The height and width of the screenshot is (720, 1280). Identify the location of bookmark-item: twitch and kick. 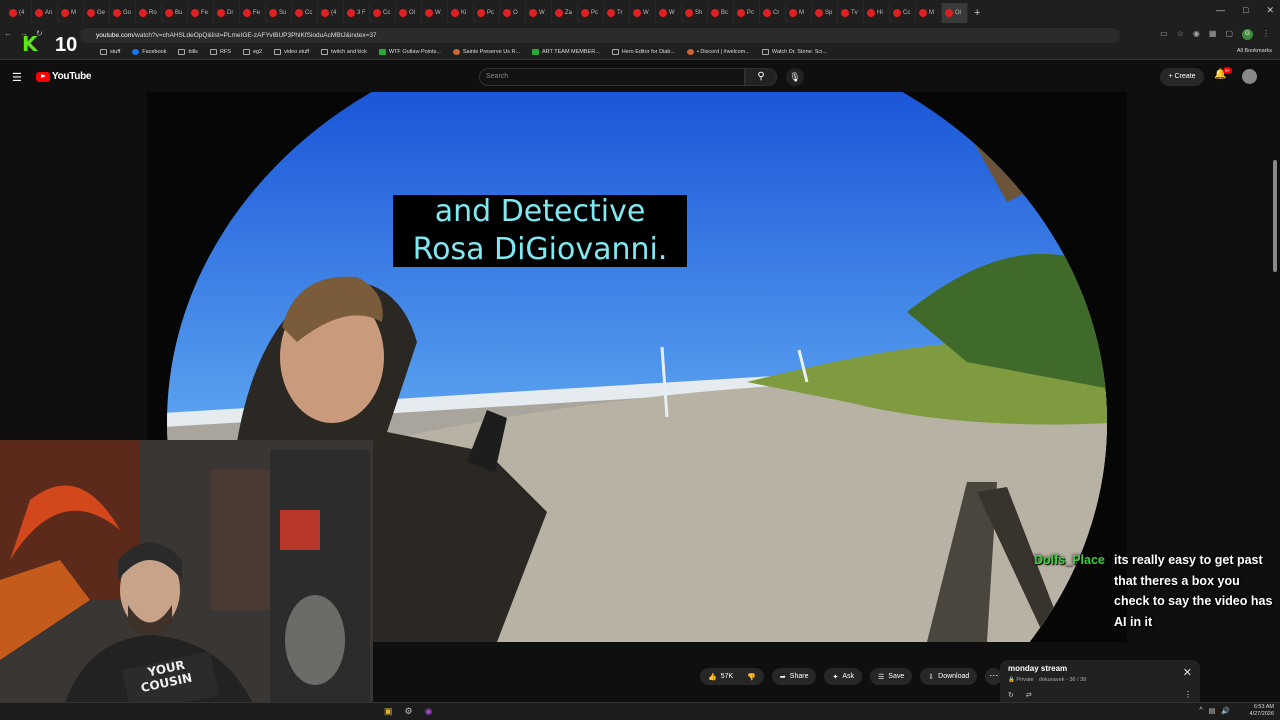
(344, 52).